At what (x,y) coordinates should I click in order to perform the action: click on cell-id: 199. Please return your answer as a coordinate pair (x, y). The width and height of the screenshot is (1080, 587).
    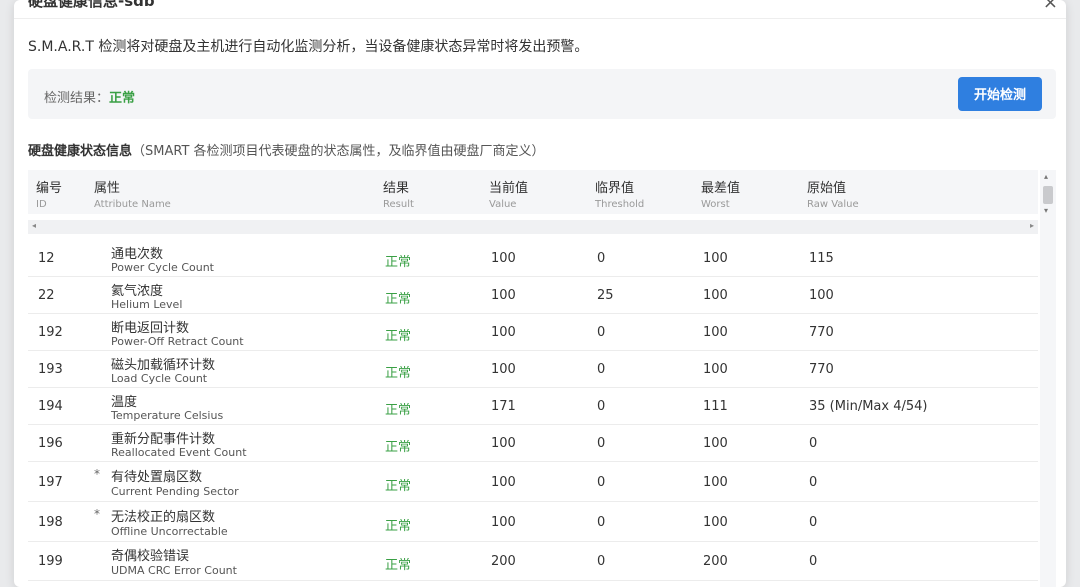
    Looking at the image, I should click on (50, 561).